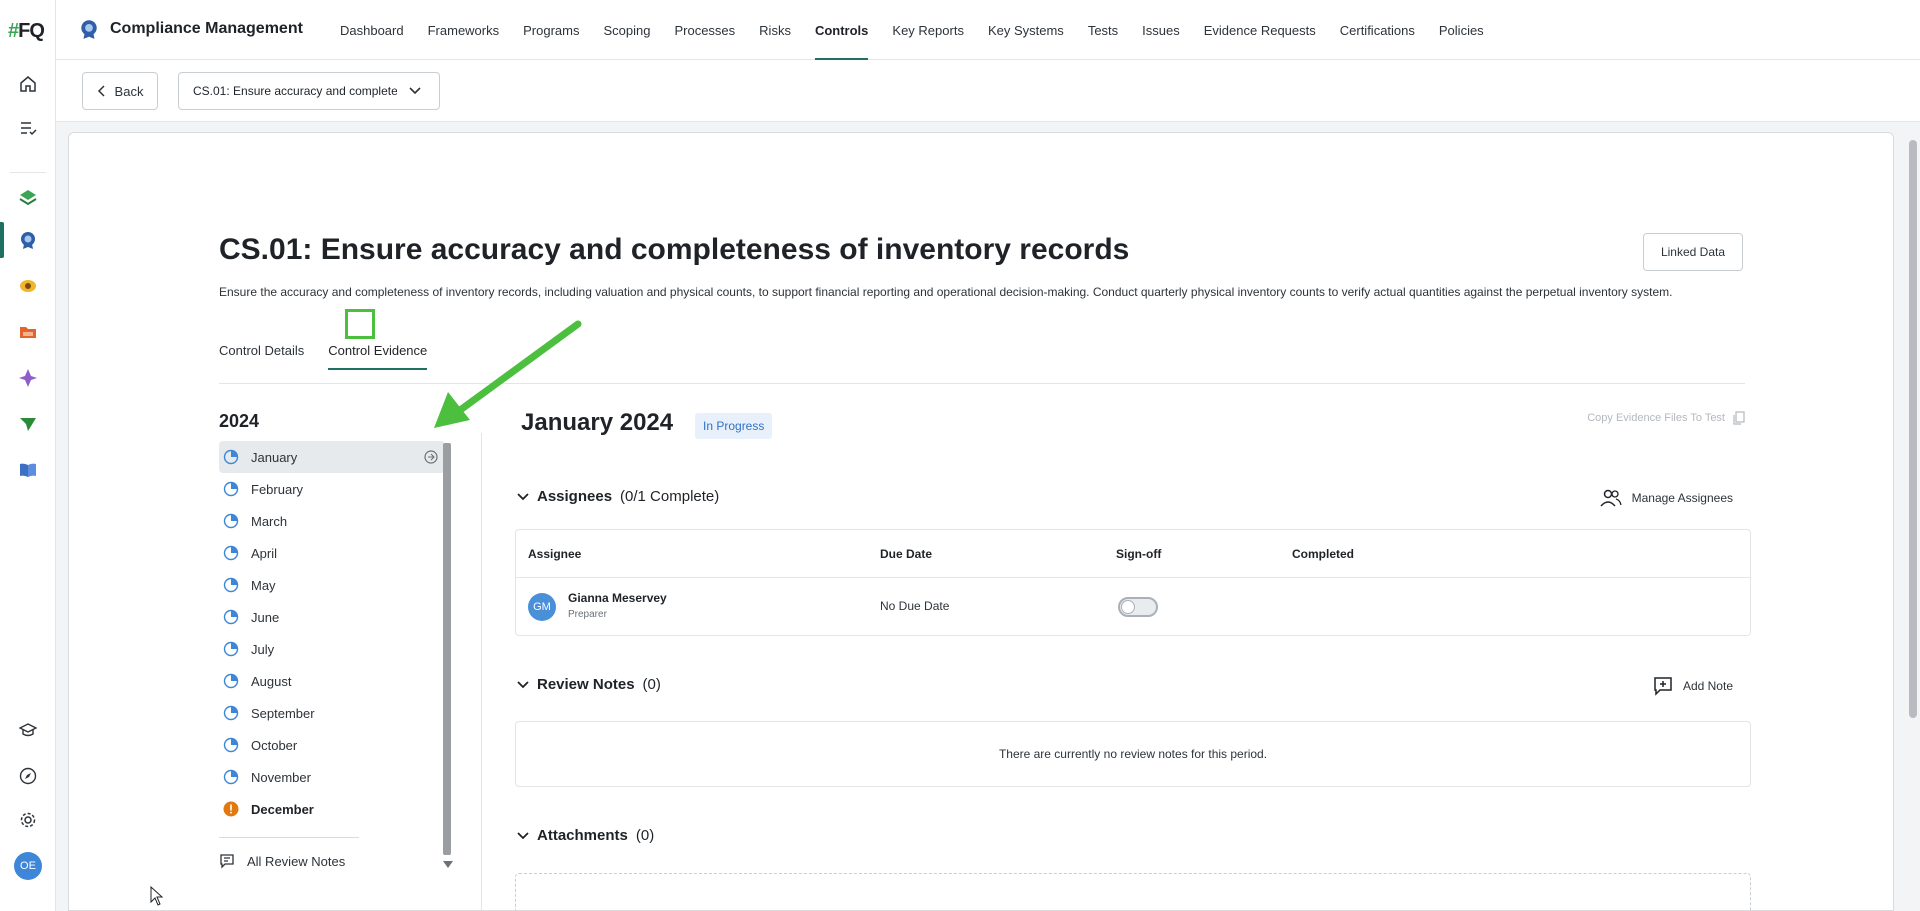 Image resolution: width=1920 pixels, height=911 pixels. What do you see at coordinates (289, 837) in the screenshot?
I see `month-list-divider` at bounding box center [289, 837].